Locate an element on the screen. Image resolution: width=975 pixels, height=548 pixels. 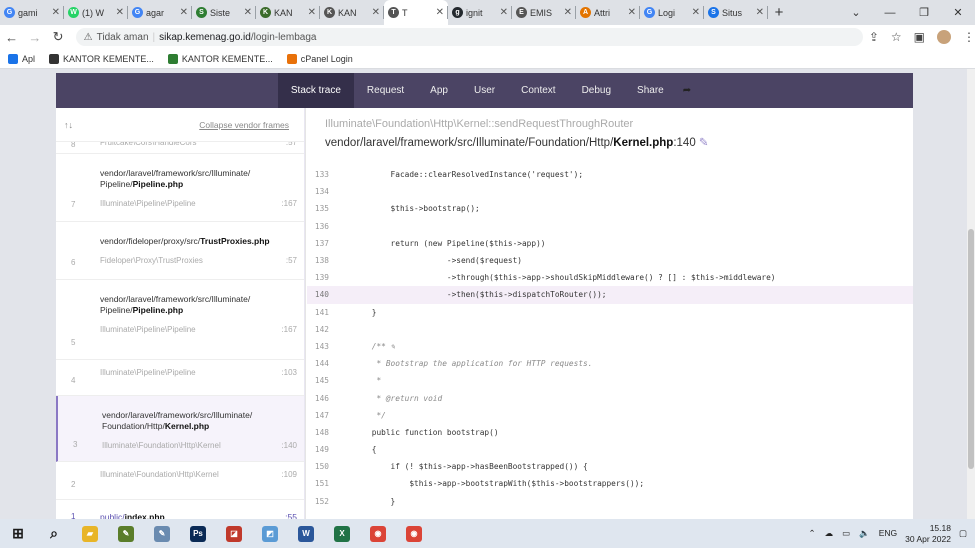
tray-item-3: 🔈 is located at coordinates (864, 533).